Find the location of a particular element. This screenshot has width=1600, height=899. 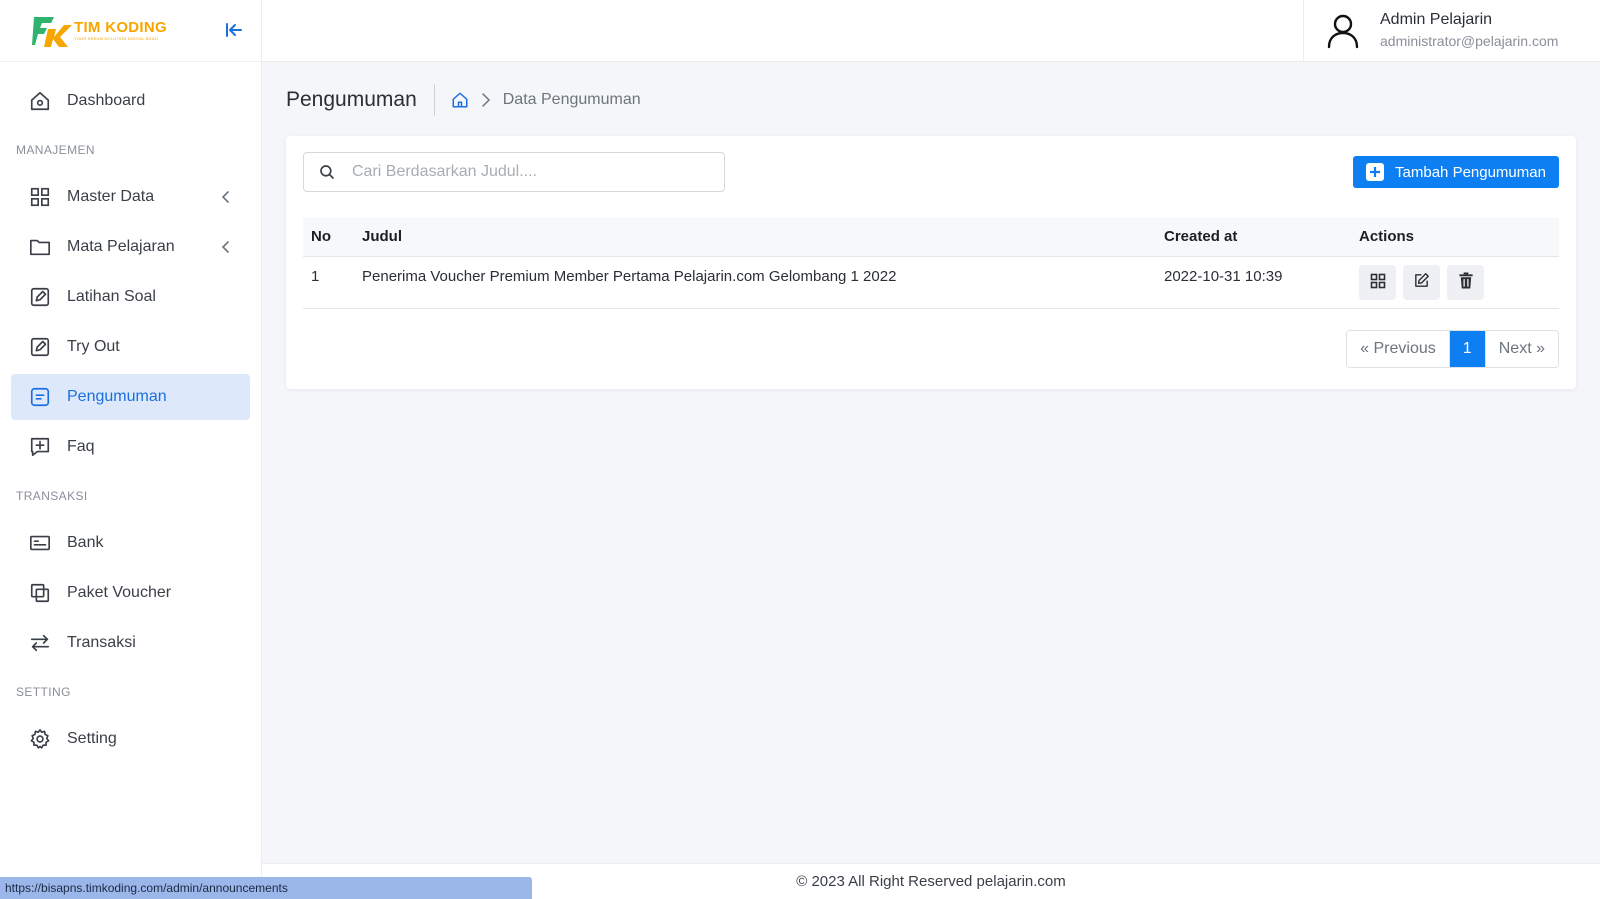

sidebar-item-setting: Setting is located at coordinates (130, 739).